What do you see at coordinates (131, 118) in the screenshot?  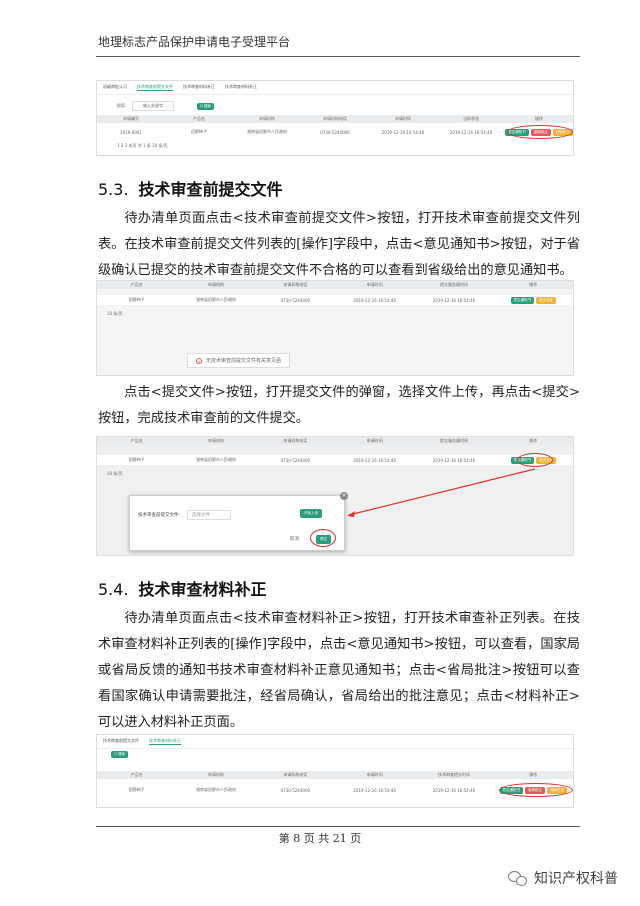 I see `col-header: 申请编号` at bounding box center [131, 118].